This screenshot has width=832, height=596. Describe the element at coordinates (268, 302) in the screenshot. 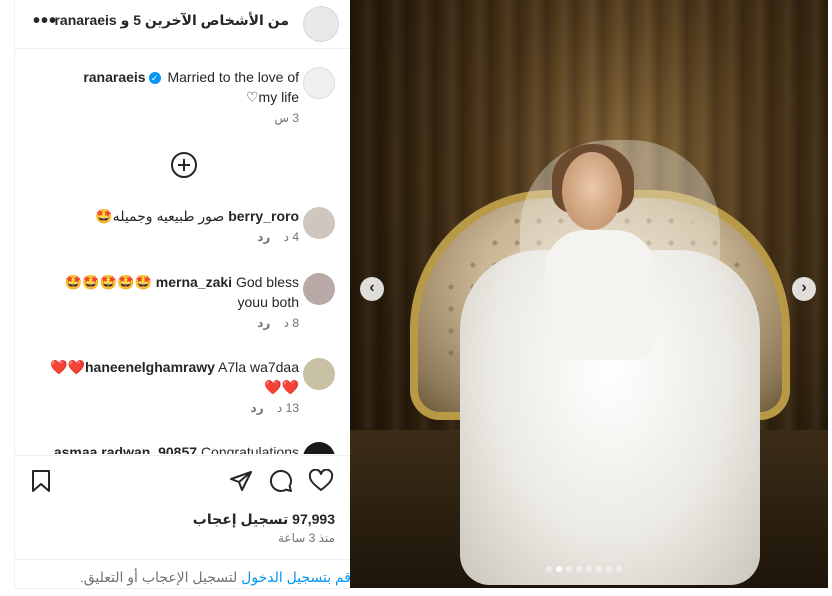

I see `comment-text-line2: youu both` at that location.